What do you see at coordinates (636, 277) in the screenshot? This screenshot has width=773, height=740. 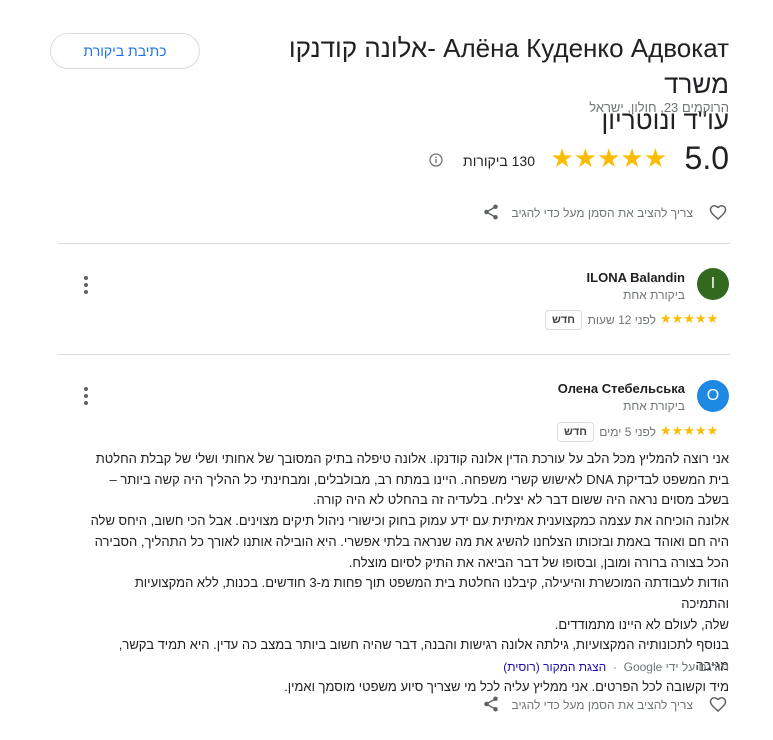 I see `reviewer-name: ILONA Balandin` at bounding box center [636, 277].